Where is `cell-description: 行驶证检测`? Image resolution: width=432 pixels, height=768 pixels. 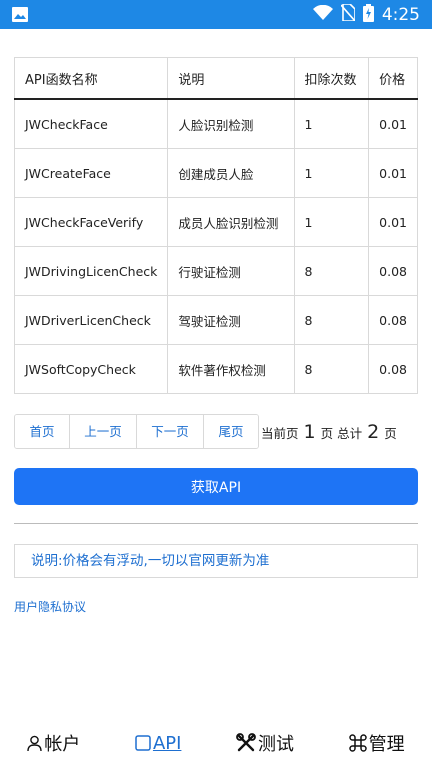 cell-description: 行驶证检测 is located at coordinates (231, 271).